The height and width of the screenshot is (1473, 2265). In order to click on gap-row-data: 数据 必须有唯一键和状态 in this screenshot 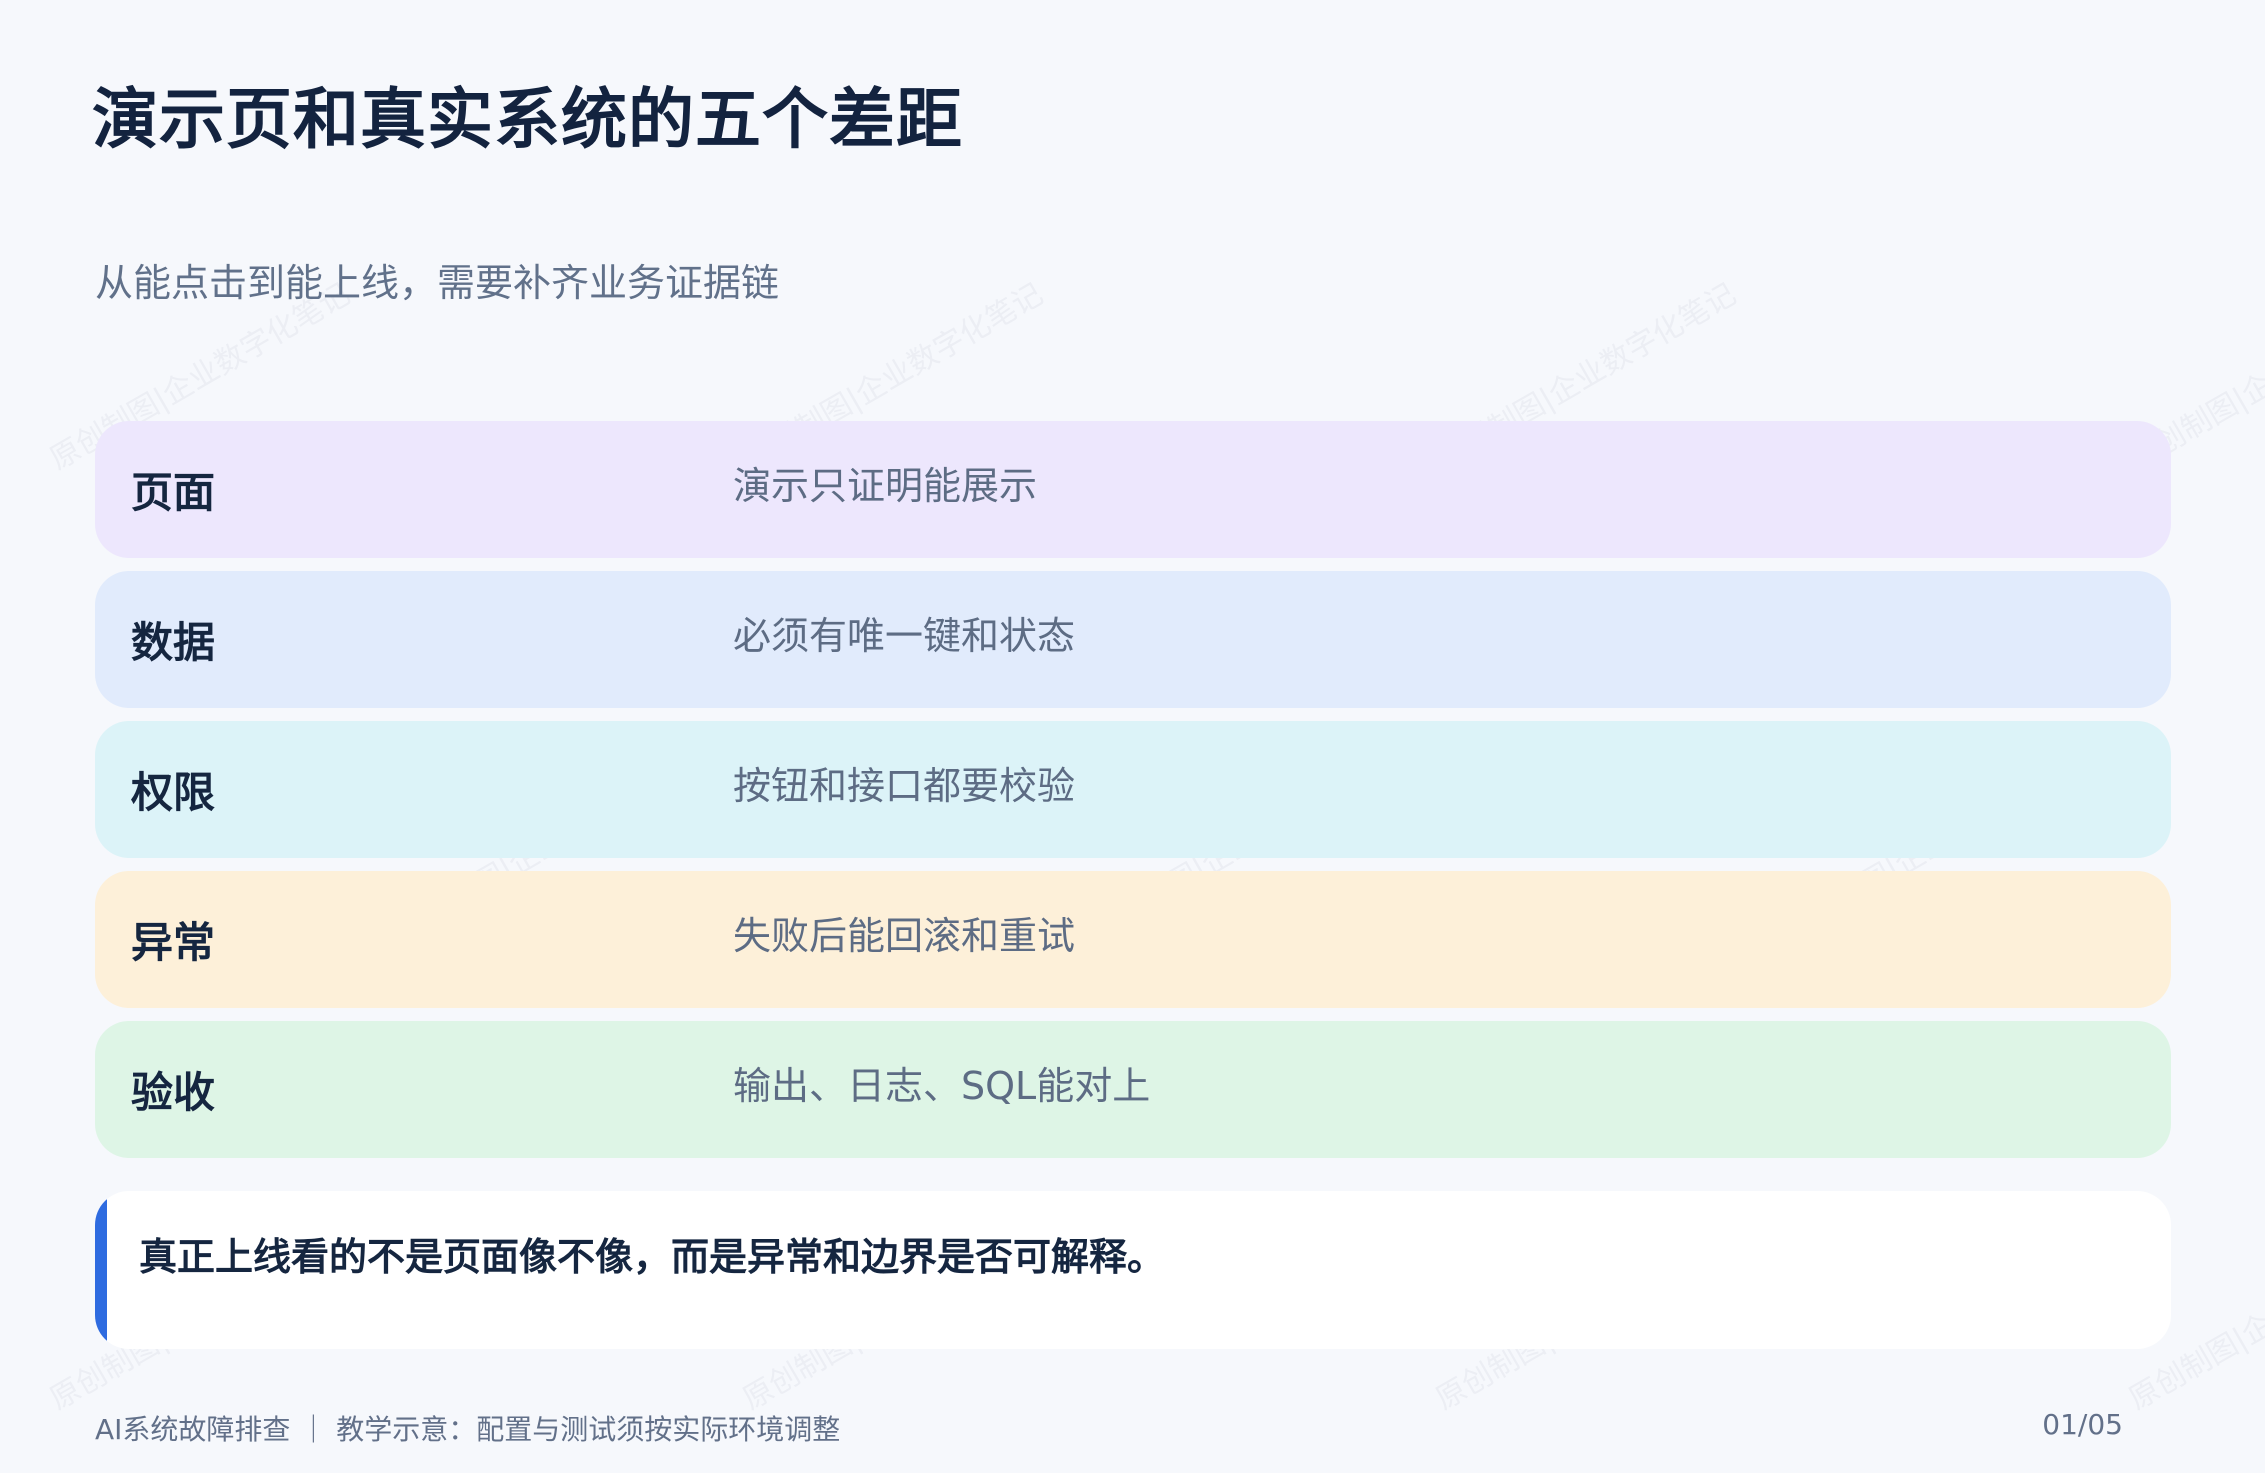, I will do `click(1133, 639)`.